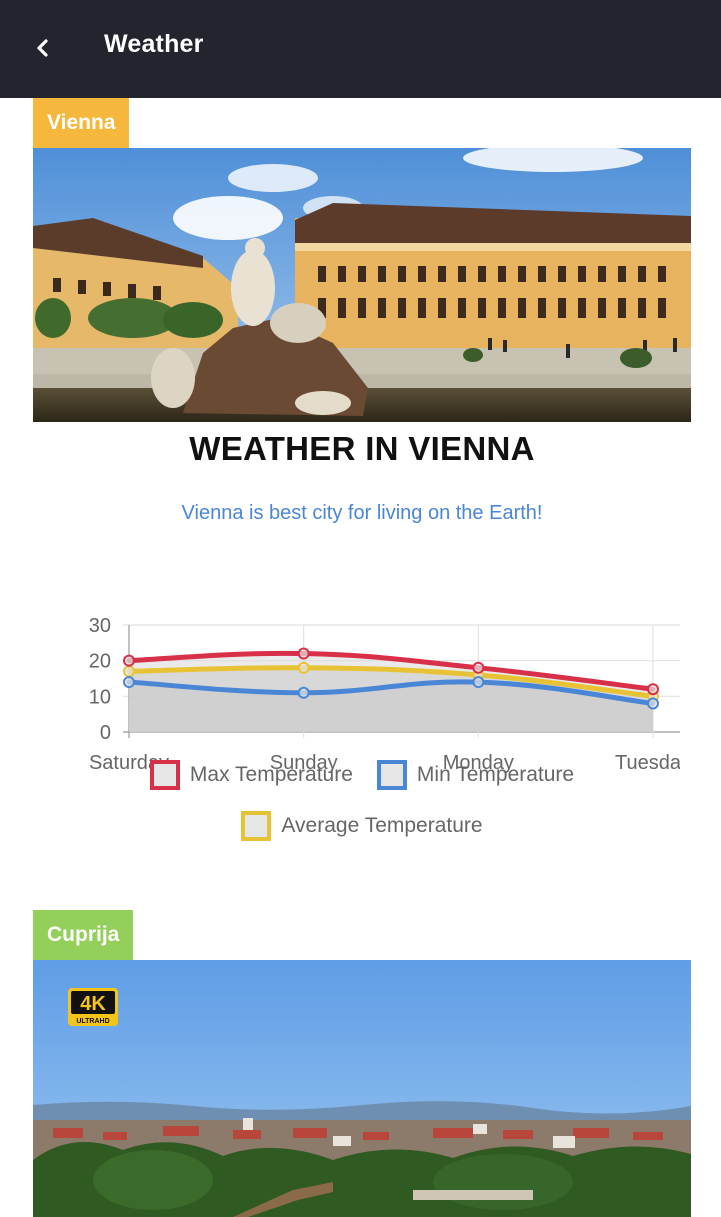 The width and height of the screenshot is (721, 1217). I want to click on badge-ultrahd-text: ULTRAHD, so click(92, 1021).